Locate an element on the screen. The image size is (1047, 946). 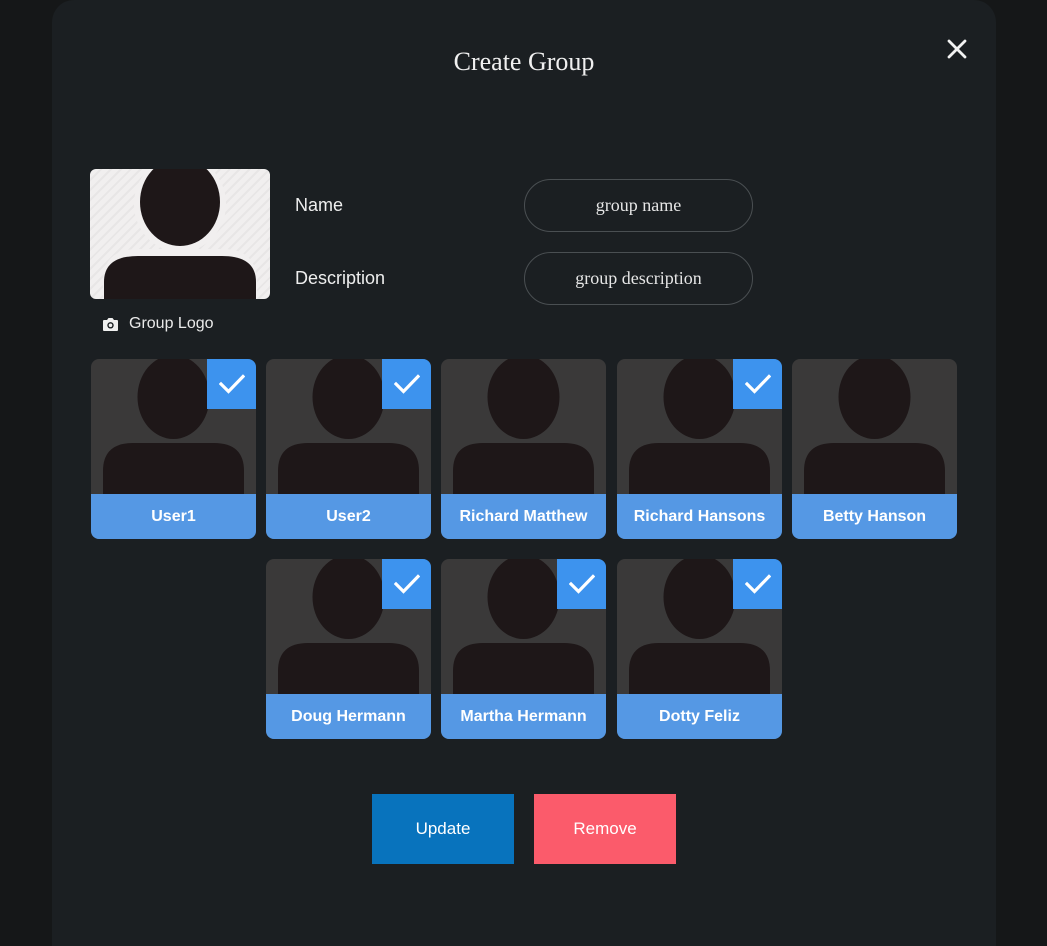
user-card-name: User2 is located at coordinates (348, 516).